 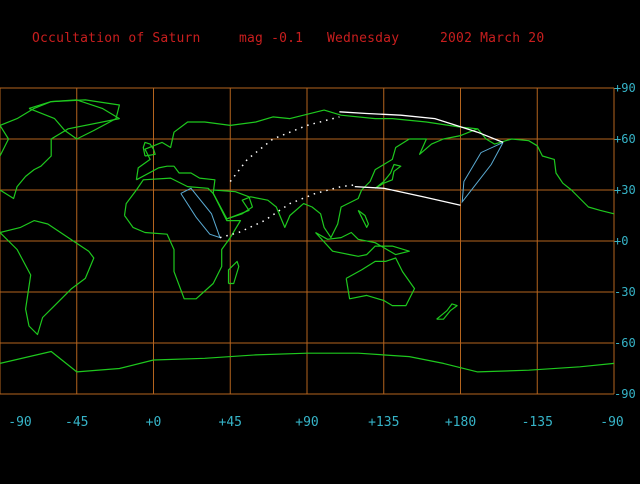 I want to click on latitude-label: -90, so click(x=625, y=394).